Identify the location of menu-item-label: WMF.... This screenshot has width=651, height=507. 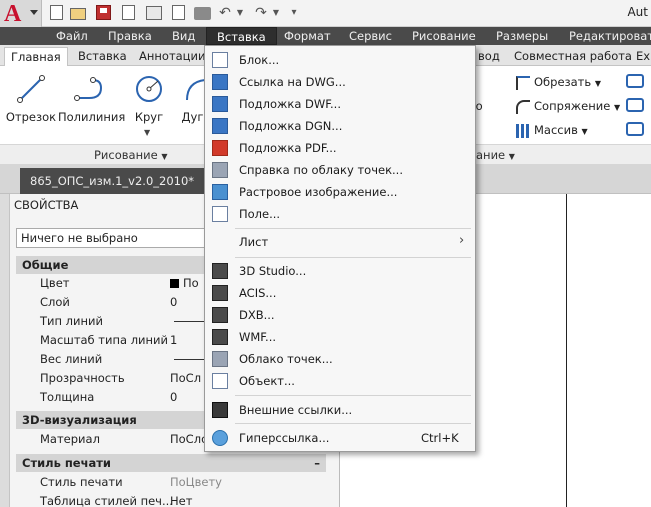
(258, 337).